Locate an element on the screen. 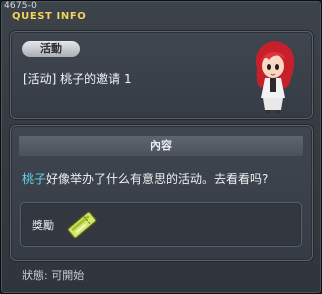  reward-box: 獎勵 is located at coordinates (161, 224).